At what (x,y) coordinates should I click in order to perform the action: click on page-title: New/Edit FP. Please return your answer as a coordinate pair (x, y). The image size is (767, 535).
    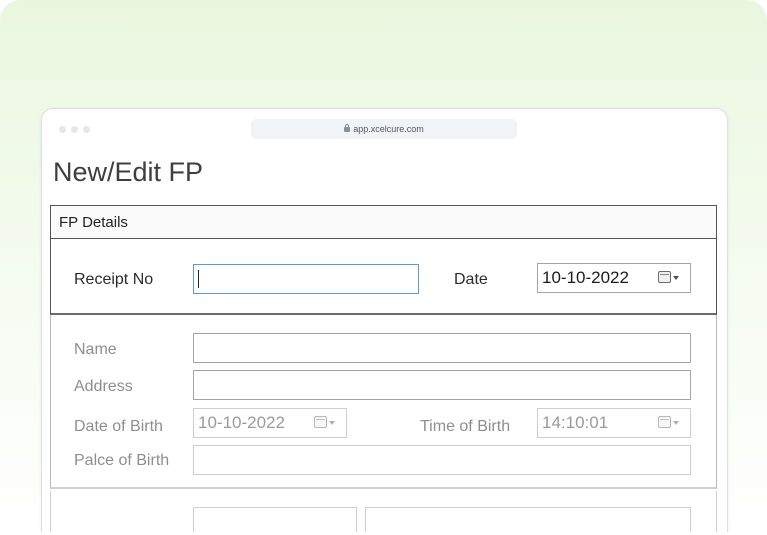
    Looking at the image, I should click on (128, 172).